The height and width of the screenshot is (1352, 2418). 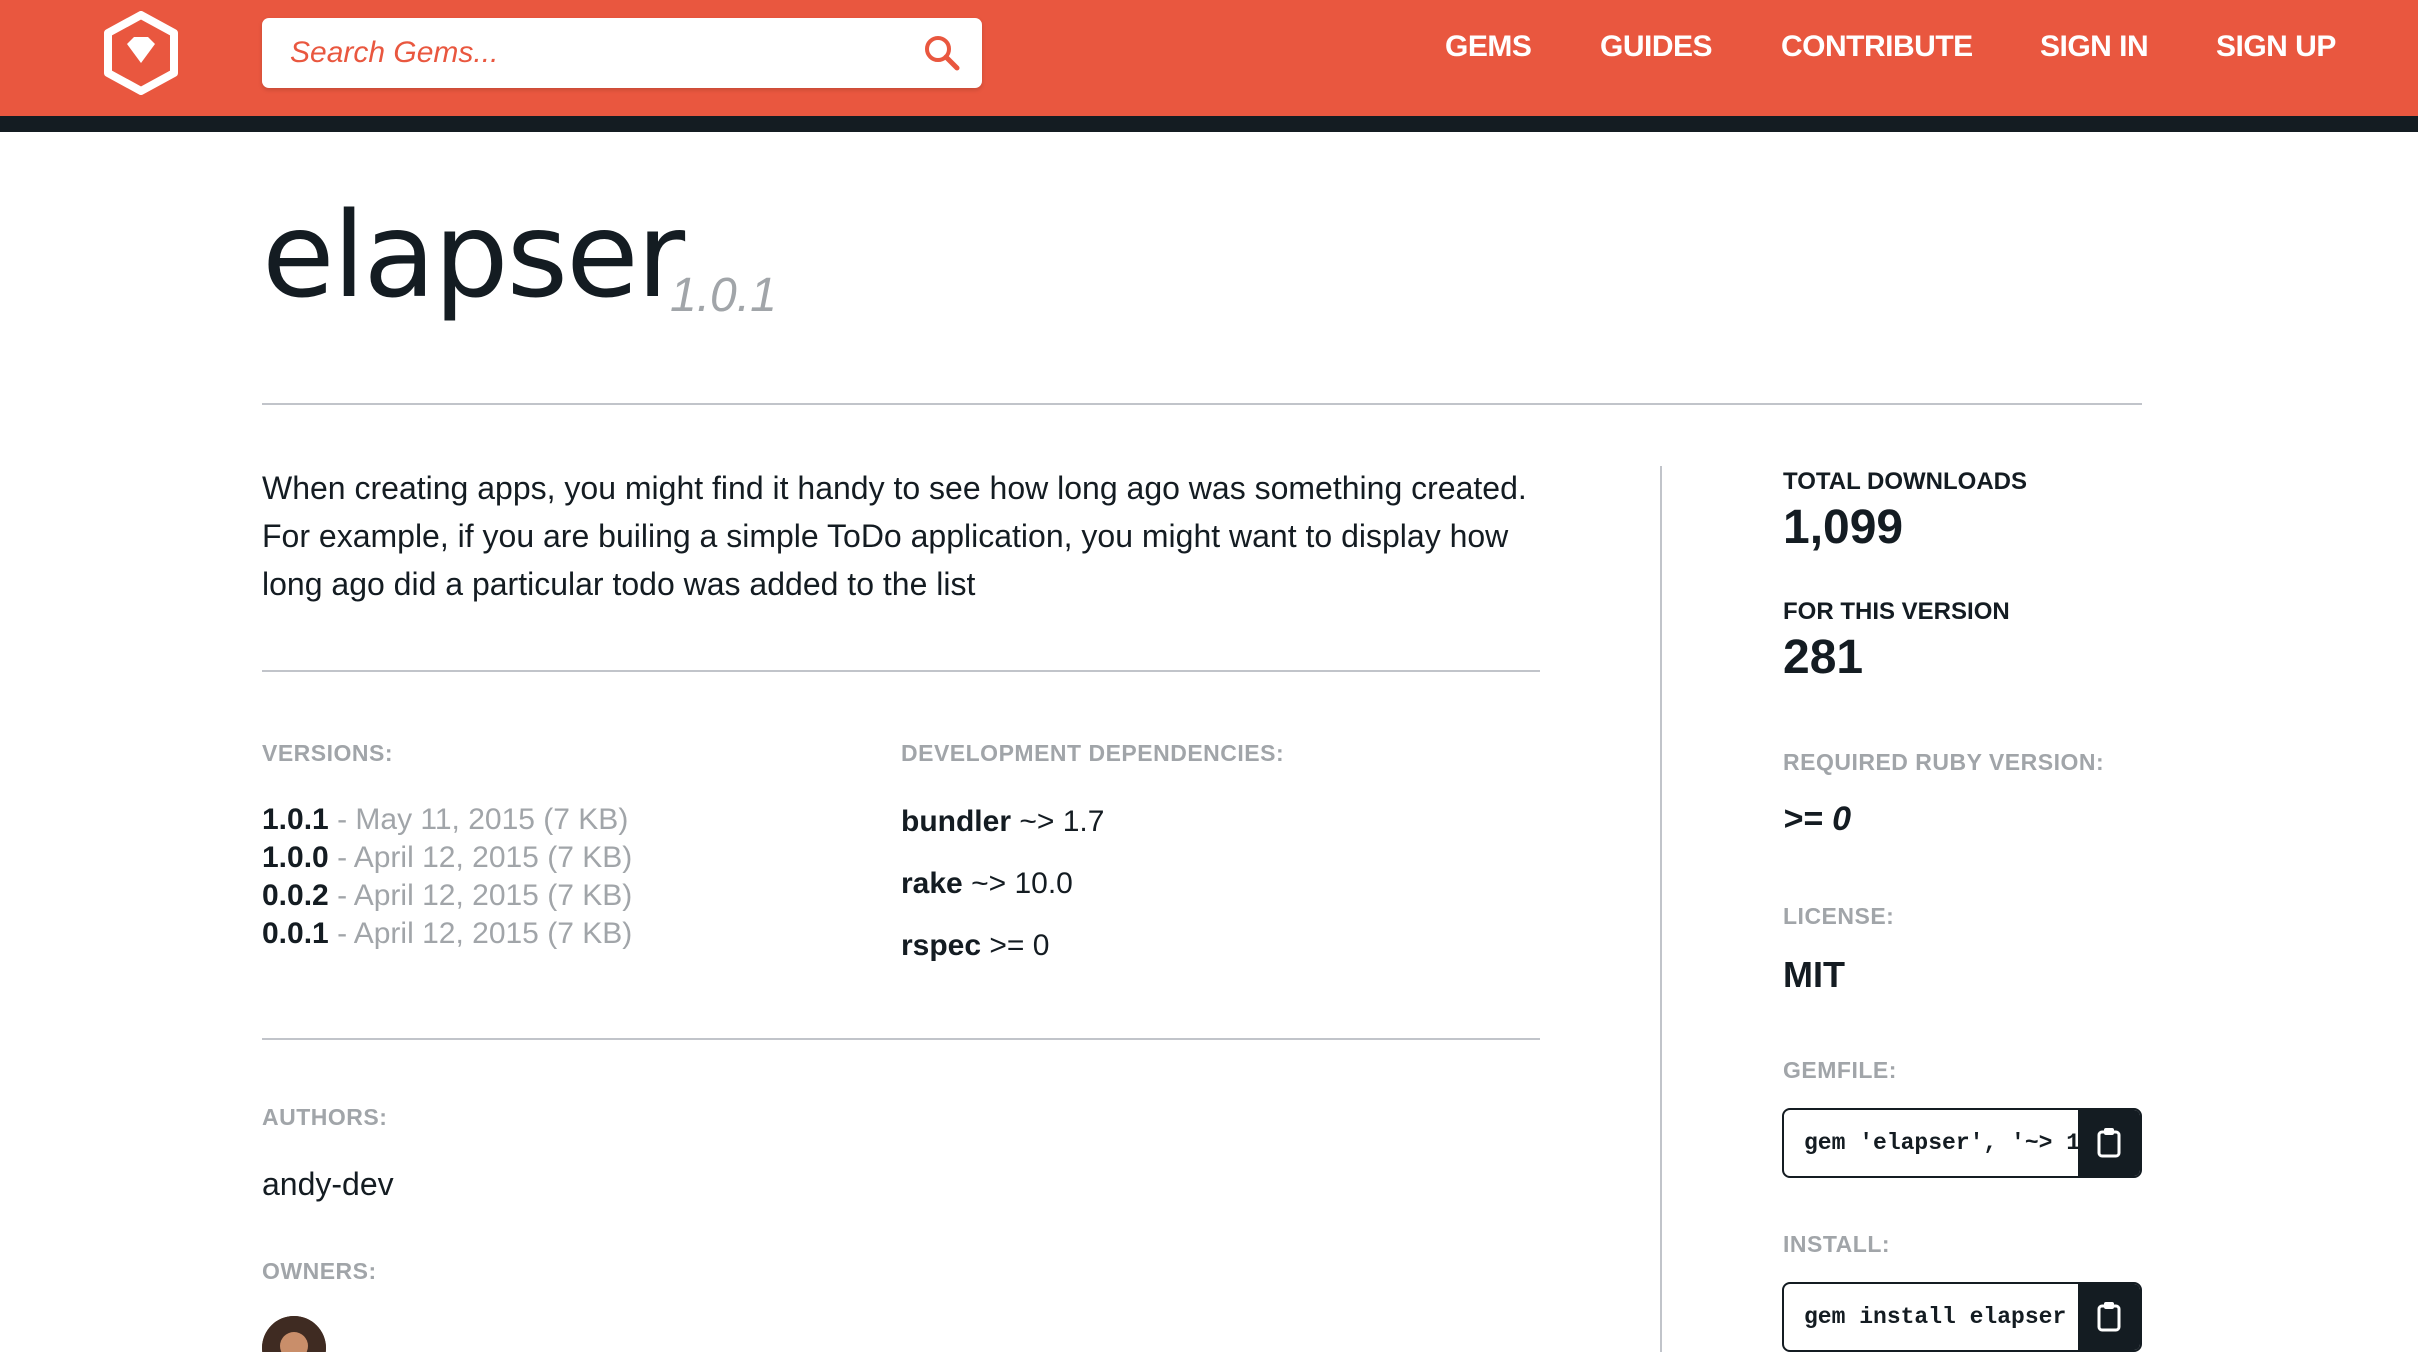 I want to click on dependency-requirement: ~> 1.7, so click(x=1058, y=821).